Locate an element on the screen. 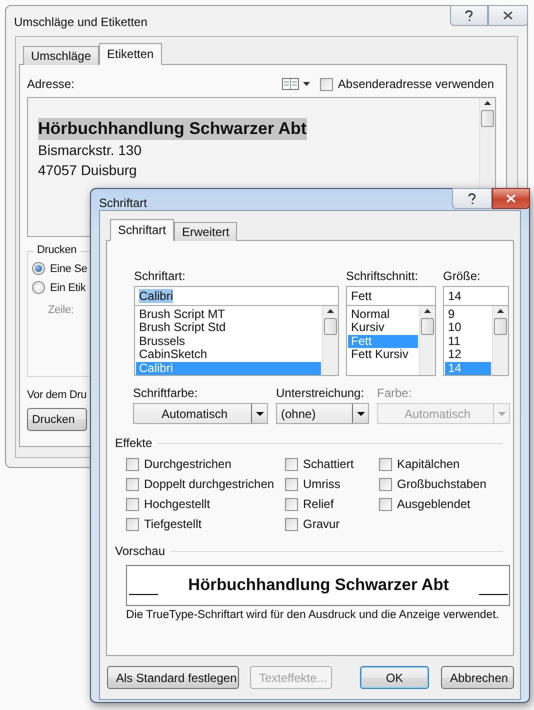 The width and height of the screenshot is (534, 710). checkbox-label: Umriss is located at coordinates (321, 484).